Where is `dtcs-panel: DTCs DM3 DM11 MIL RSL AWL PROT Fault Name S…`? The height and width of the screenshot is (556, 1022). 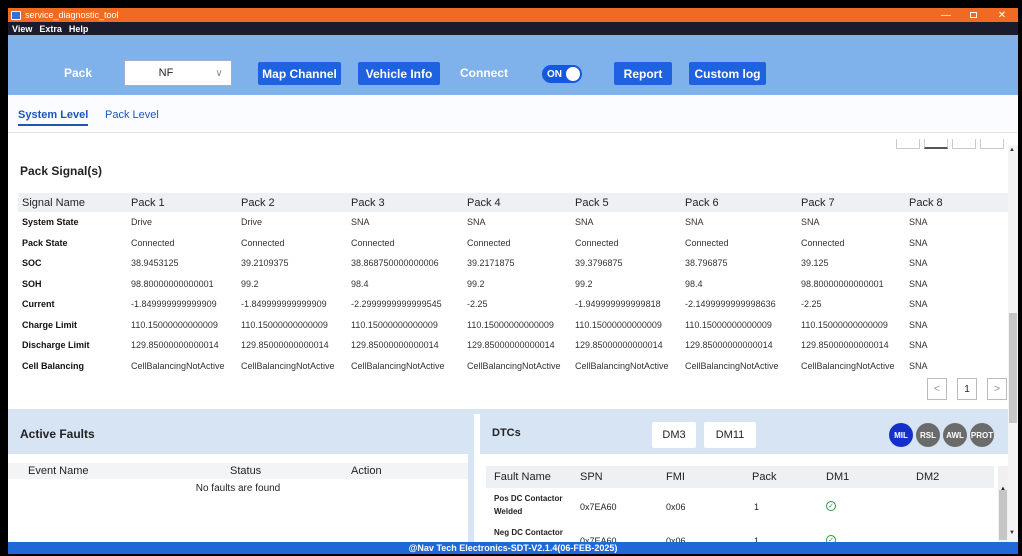
dtcs-panel: DTCs DM3 DM11 MIL RSL AWL PROT Fault Name S… is located at coordinates (744, 480).